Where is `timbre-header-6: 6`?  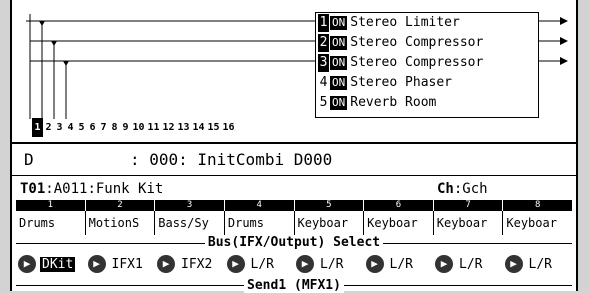 timbre-header-6: 6 is located at coordinates (399, 205).